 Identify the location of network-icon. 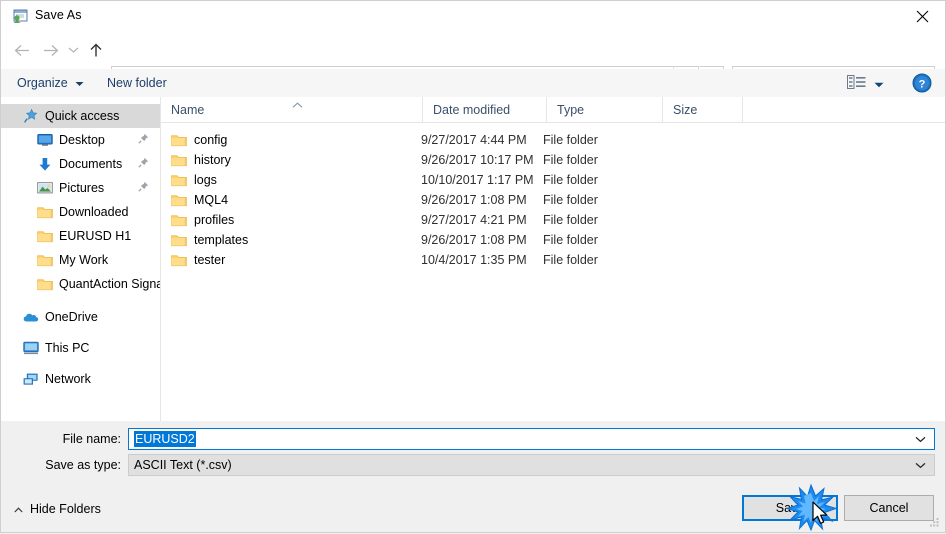
(31, 379).